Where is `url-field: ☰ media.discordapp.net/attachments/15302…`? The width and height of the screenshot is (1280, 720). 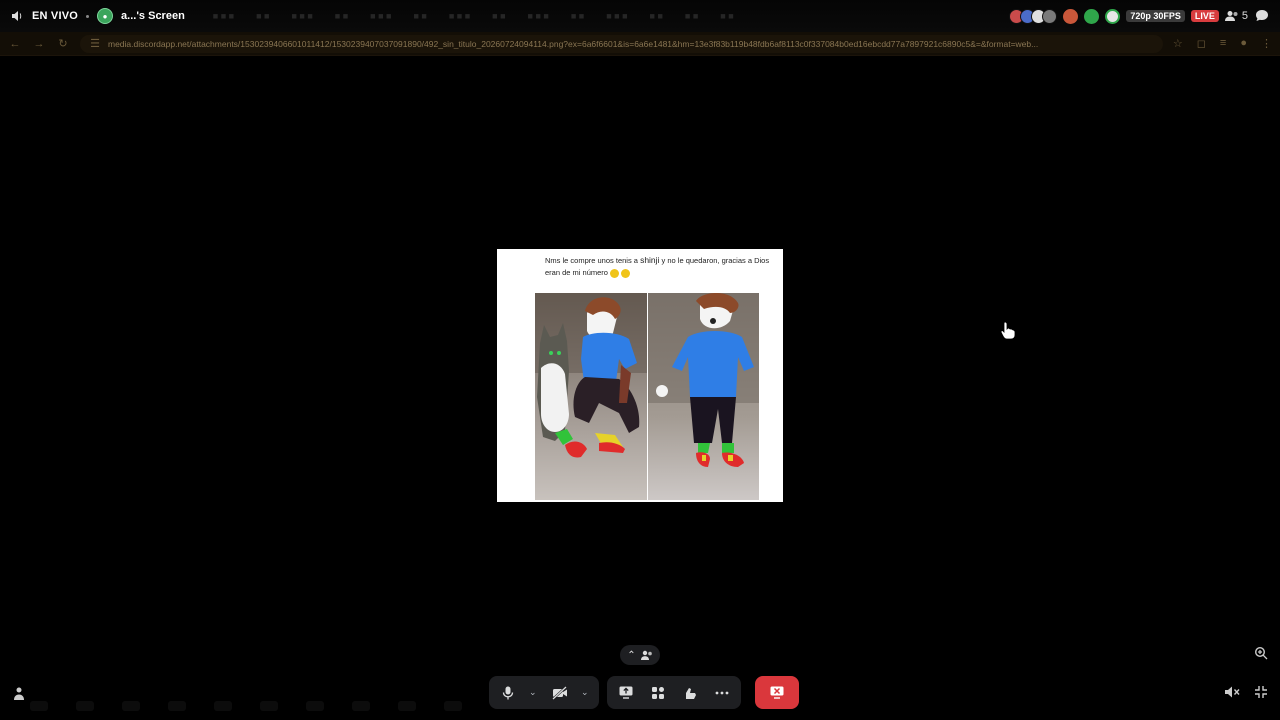
url-field: ☰ media.discordapp.net/attachments/15302… is located at coordinates (621, 43).